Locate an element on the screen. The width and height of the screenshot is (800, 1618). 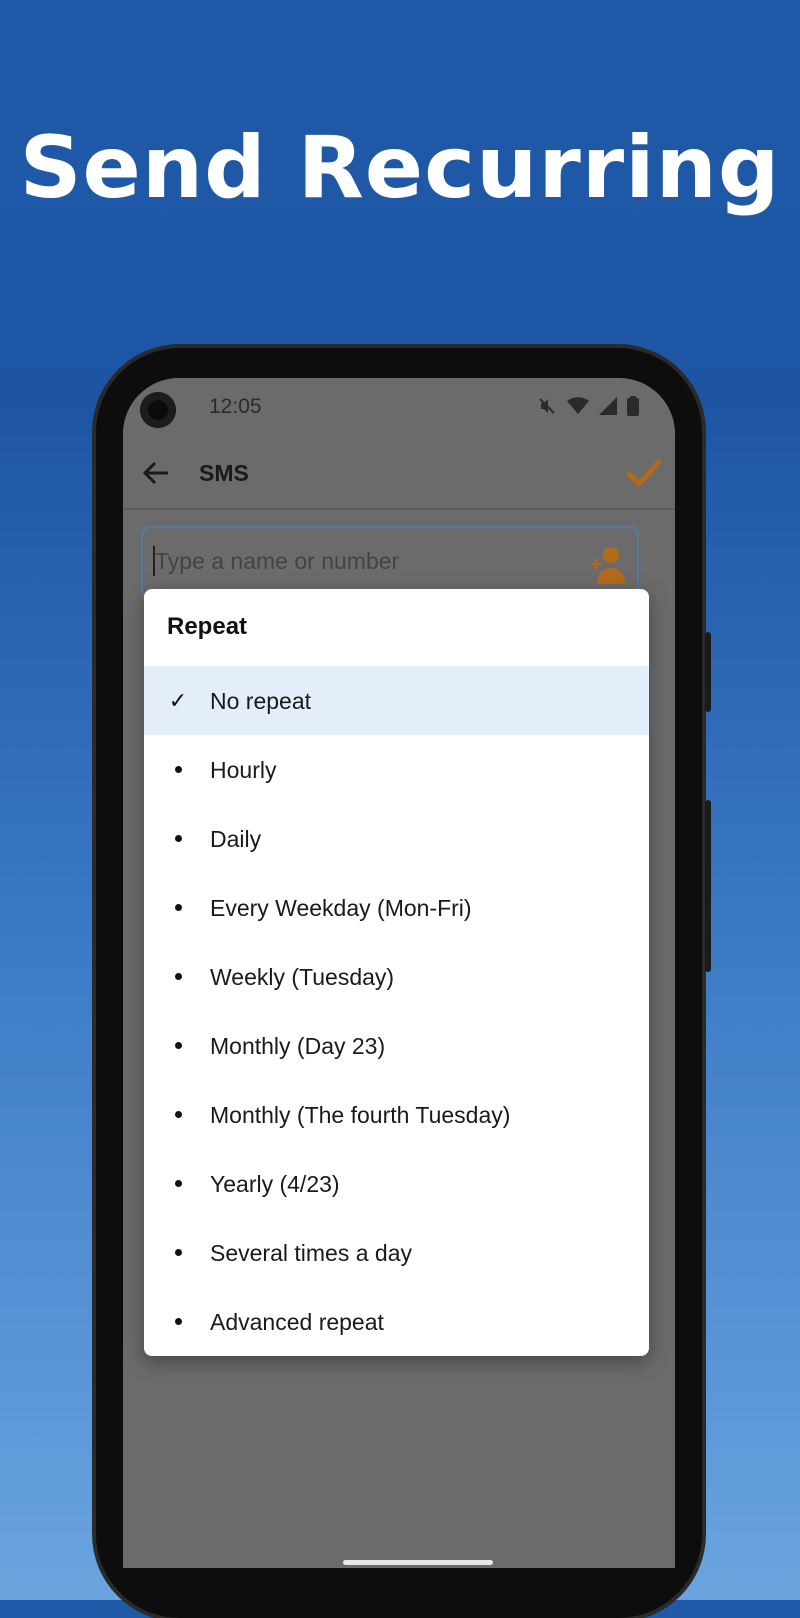
repeat-option: ✓ No repeat is located at coordinates (396, 700).